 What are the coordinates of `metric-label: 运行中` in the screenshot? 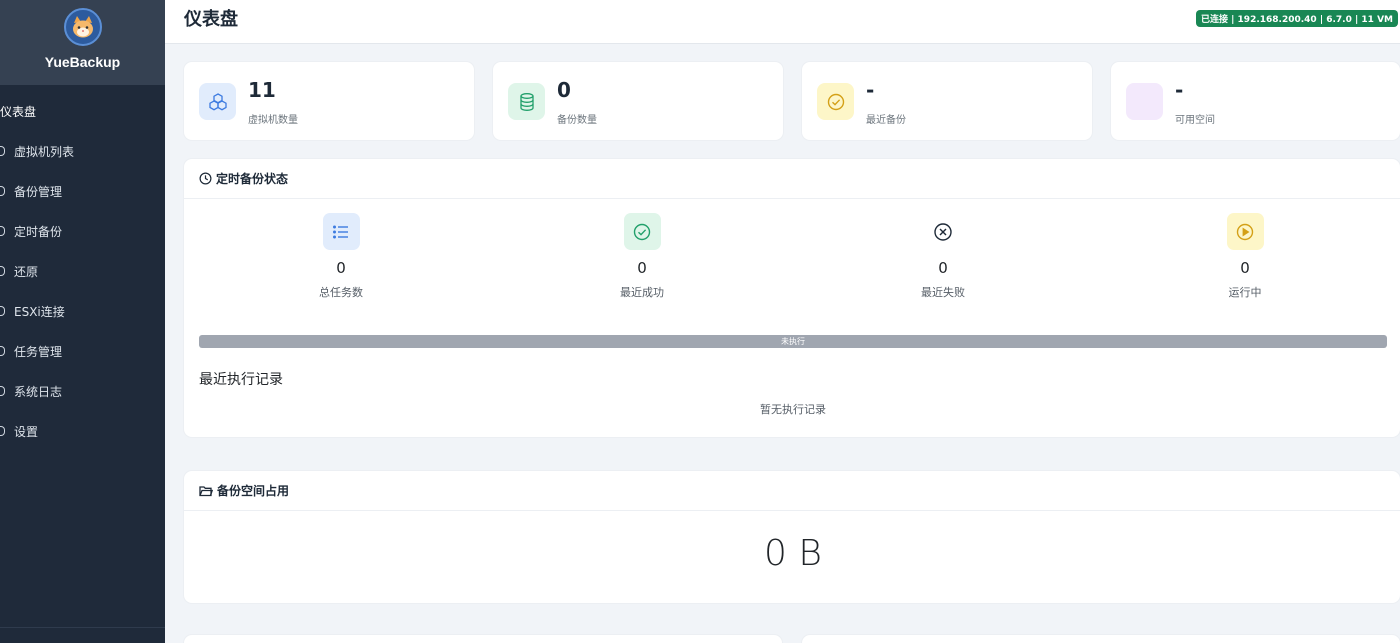 It's located at (1245, 292).